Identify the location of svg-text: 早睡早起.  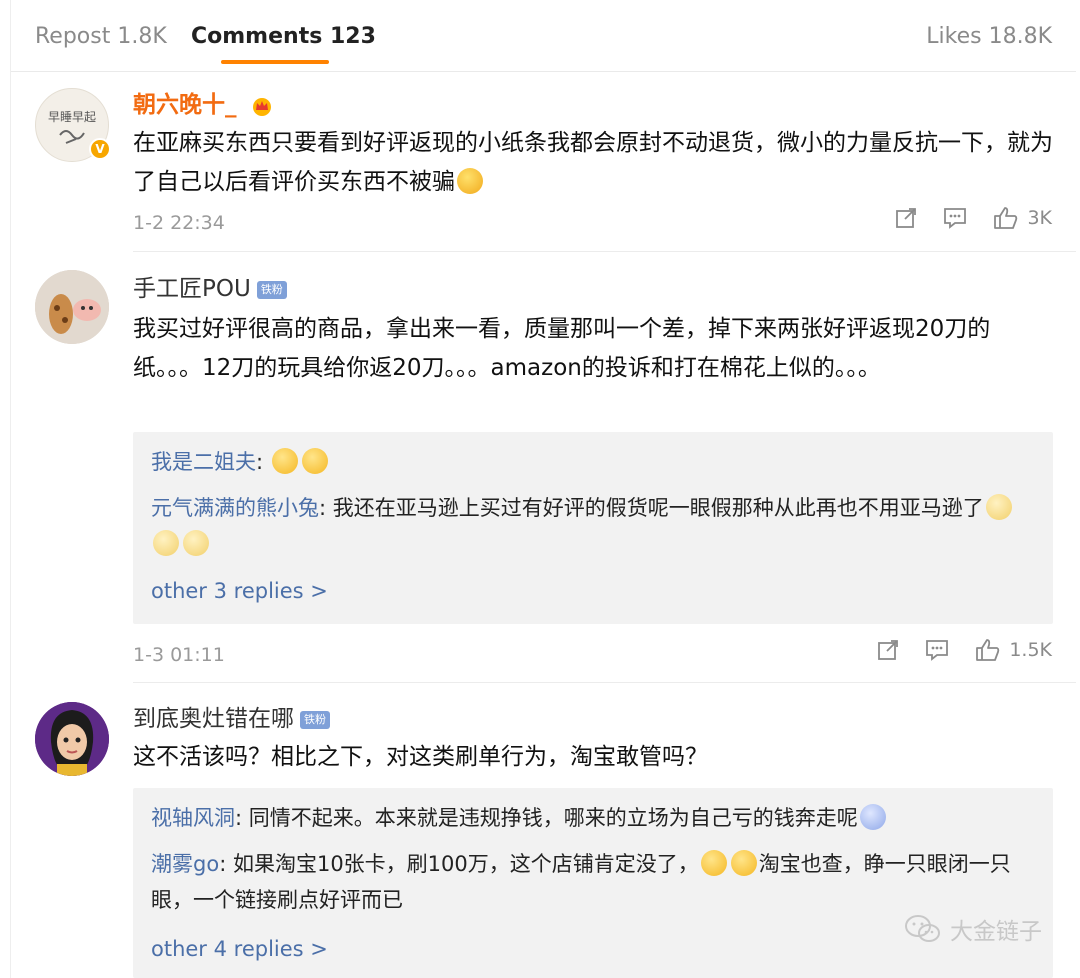
(72, 117).